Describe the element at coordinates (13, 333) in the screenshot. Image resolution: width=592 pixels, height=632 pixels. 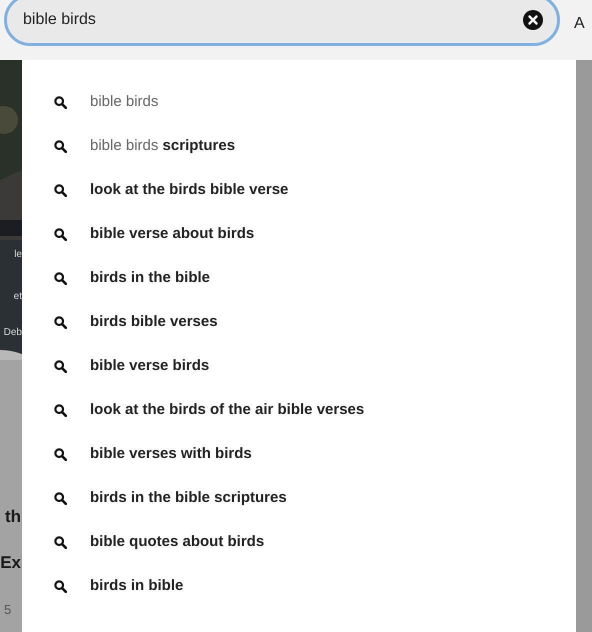
I see `card-text: Deb` at that location.